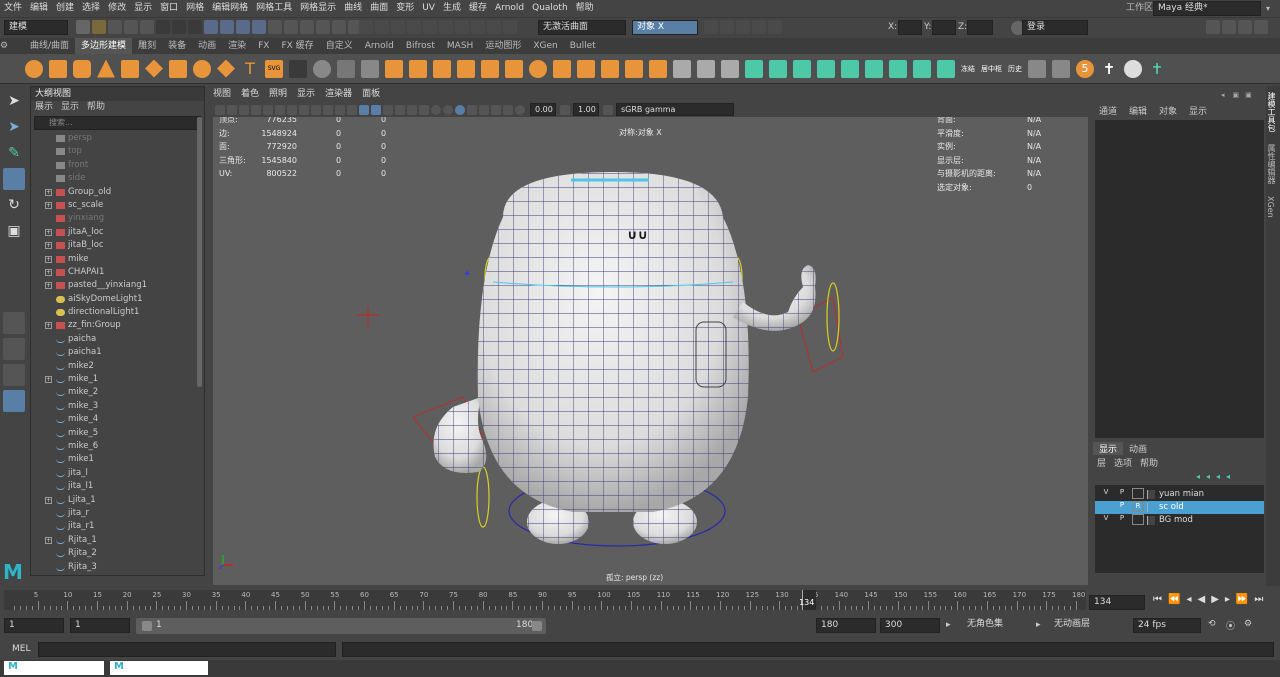  I want to click on outliner-item: mike_3, so click(117, 406).